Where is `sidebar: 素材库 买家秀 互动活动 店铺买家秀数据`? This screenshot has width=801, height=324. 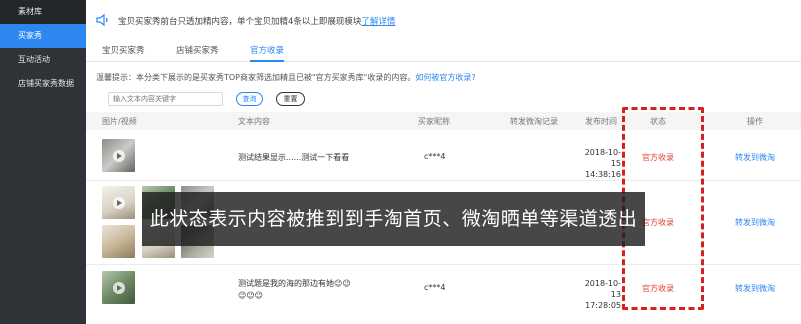 sidebar: 素材库 买家秀 互动活动 店铺买家秀数据 is located at coordinates (43, 162).